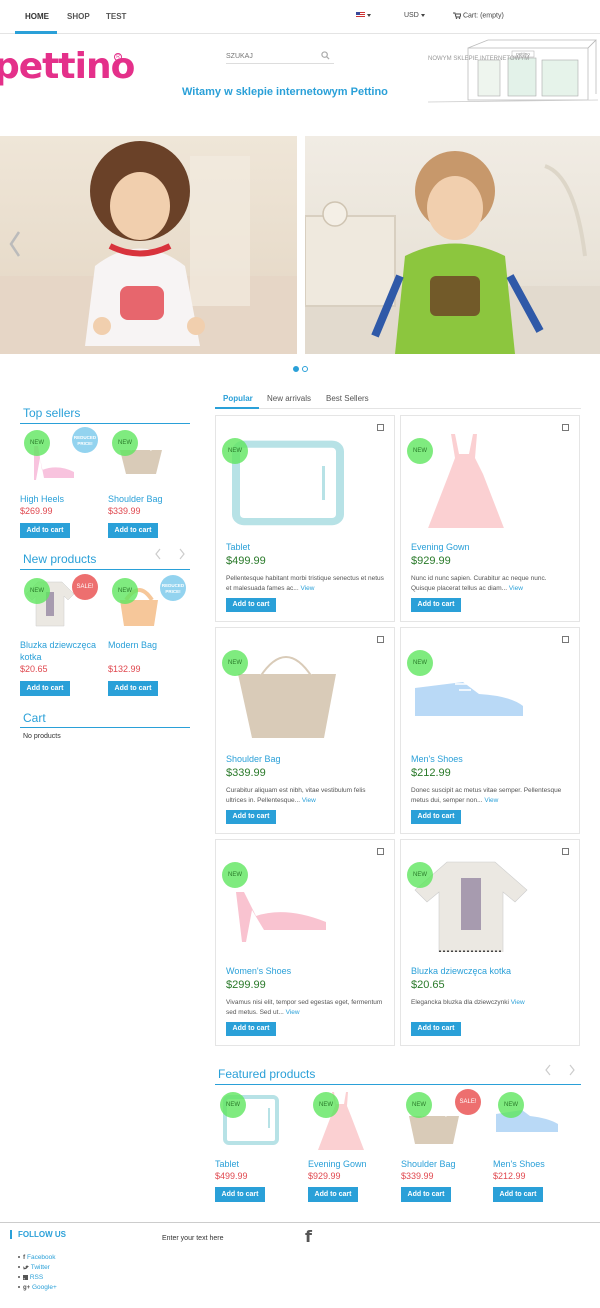  What do you see at coordinates (431, 773) in the screenshot?
I see `product-price: $212.99` at bounding box center [431, 773].